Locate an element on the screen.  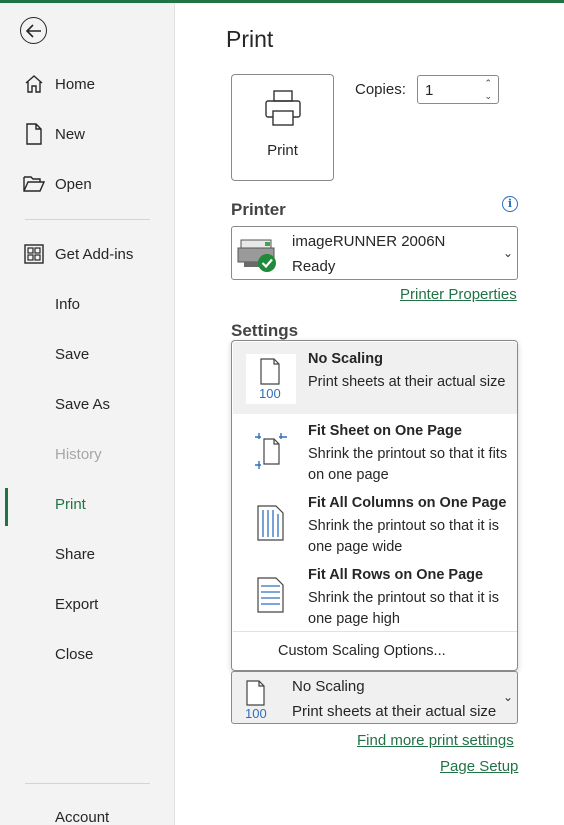
sidebar-item-label: Close is located at coordinates (74, 654).